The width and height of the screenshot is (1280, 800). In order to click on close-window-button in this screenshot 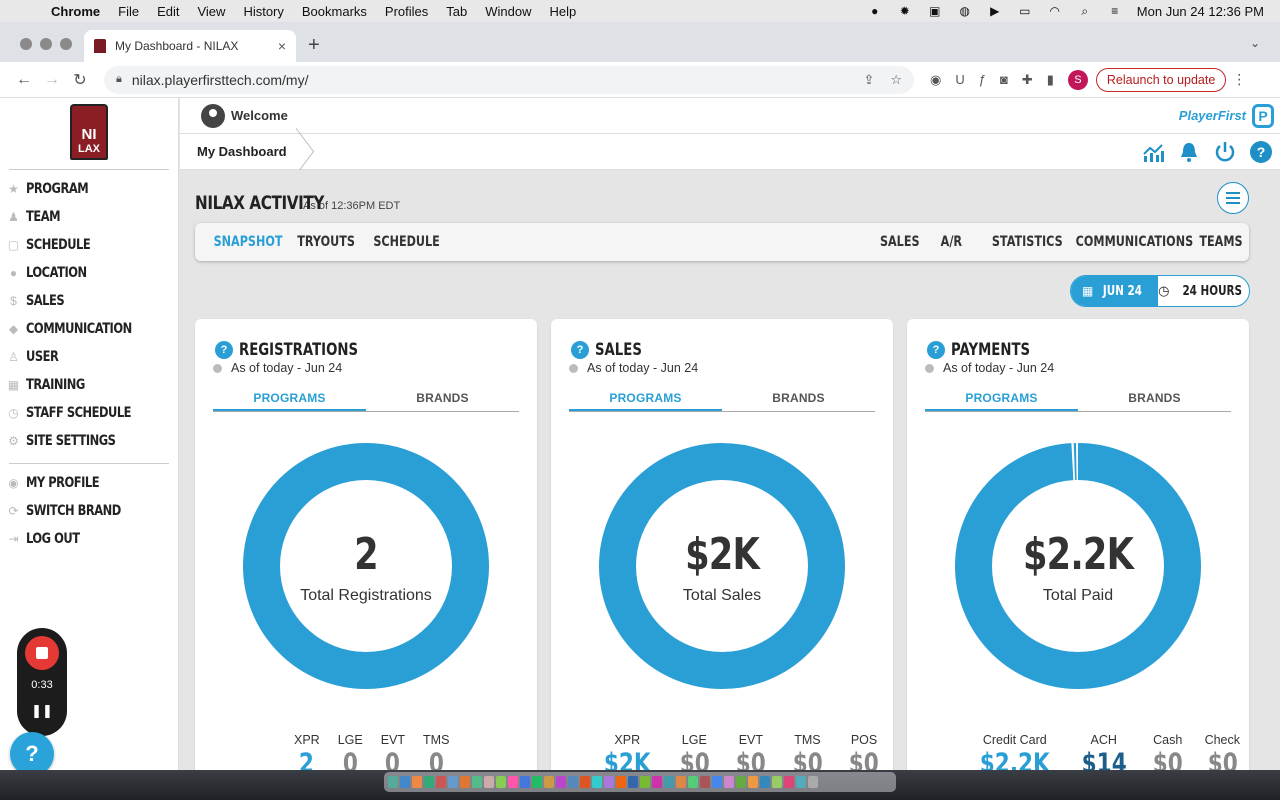, I will do `click(26, 44)`.